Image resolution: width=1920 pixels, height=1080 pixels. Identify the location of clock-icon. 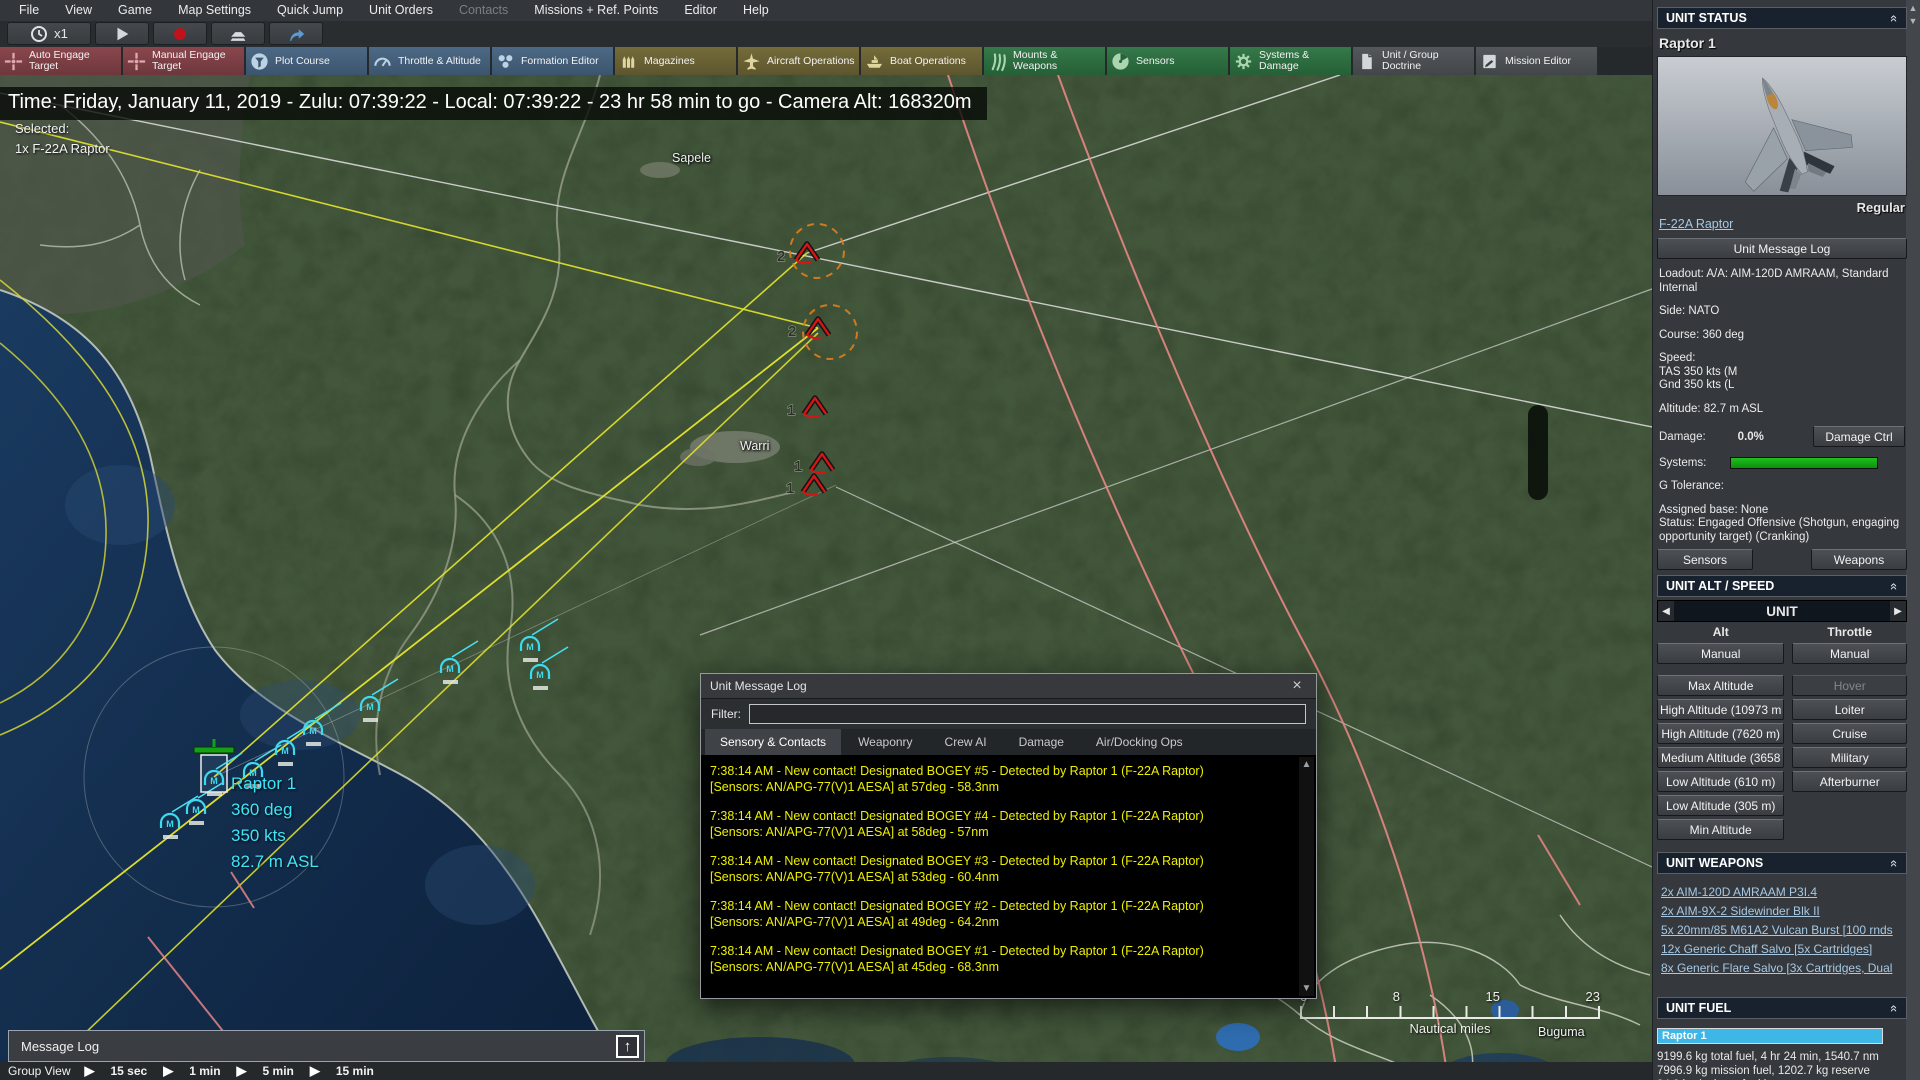
(39, 33).